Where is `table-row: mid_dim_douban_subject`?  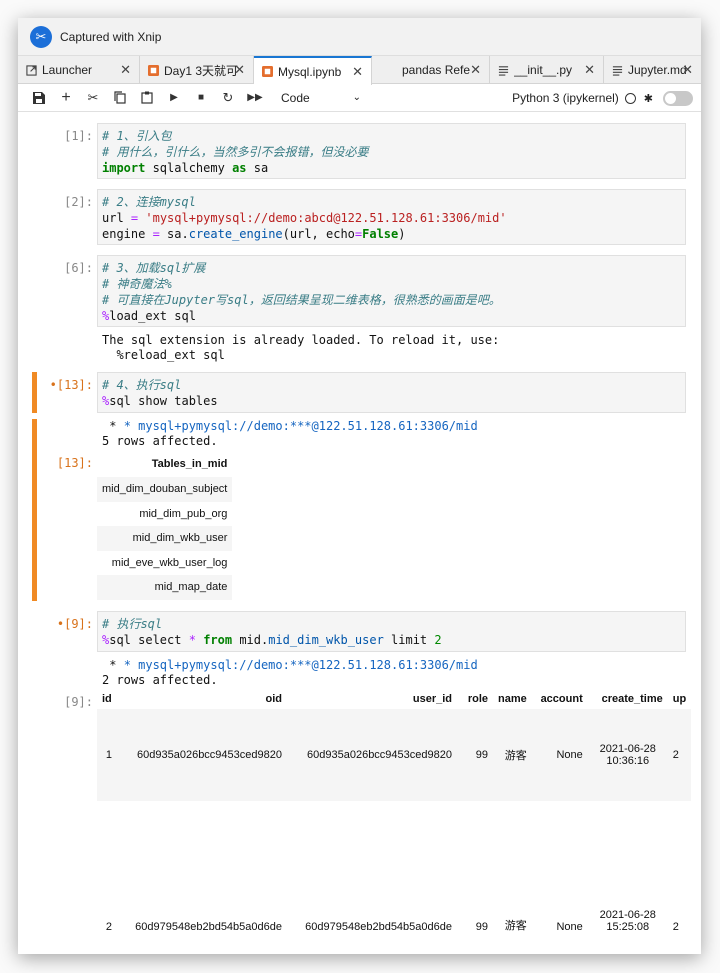
table-row: mid_dim_douban_subject is located at coordinates (165, 489).